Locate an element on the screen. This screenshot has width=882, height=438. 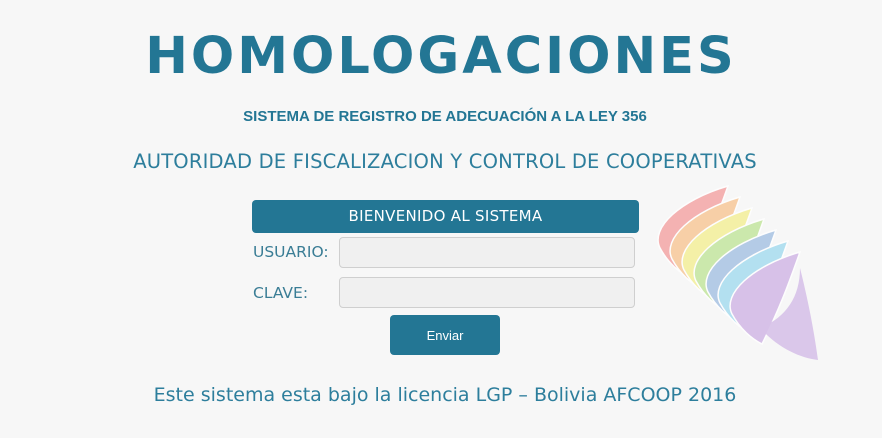
password-input is located at coordinates (487, 292).